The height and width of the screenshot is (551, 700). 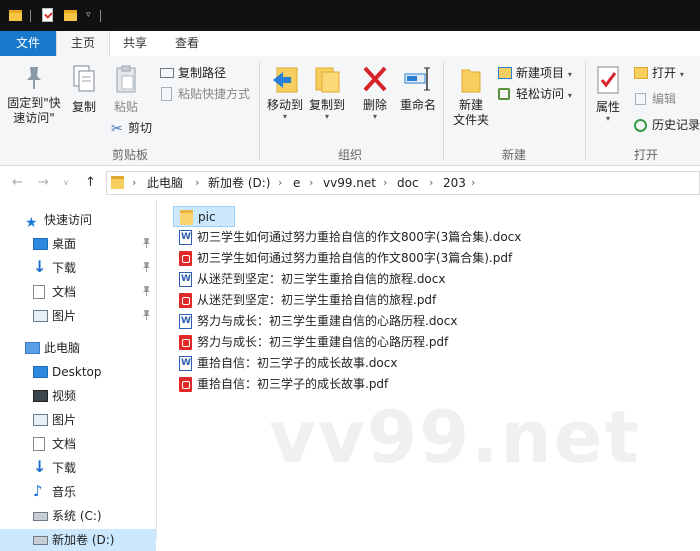 I want to click on forward-arrow-icon: →, so click(x=43, y=182).